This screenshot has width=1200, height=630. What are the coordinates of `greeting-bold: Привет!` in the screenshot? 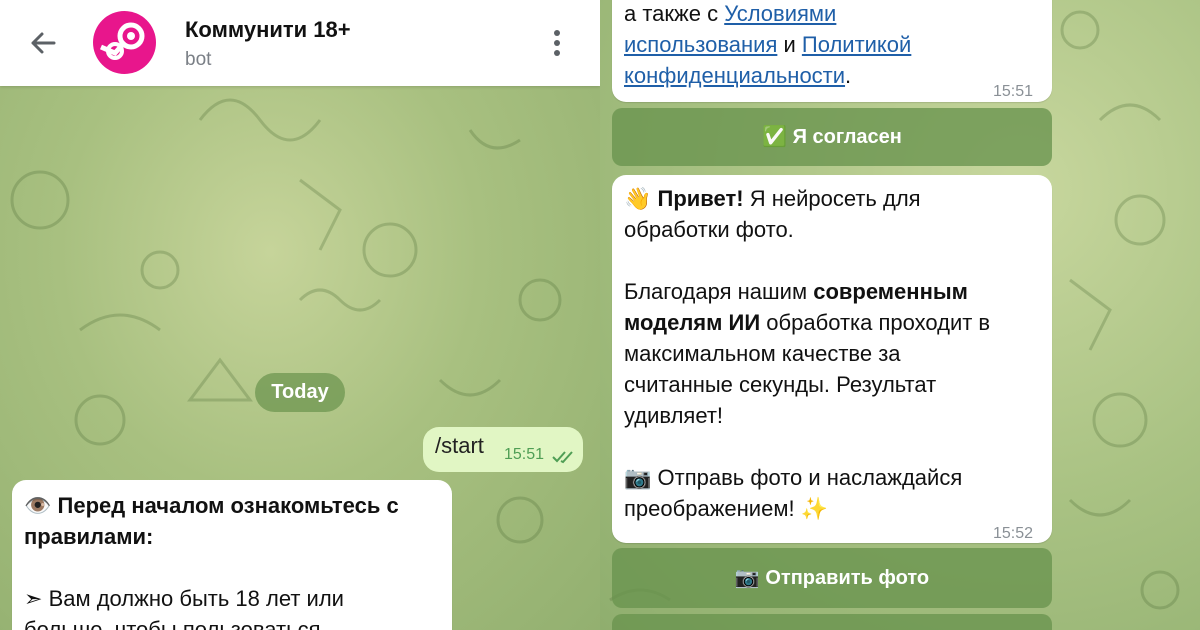 It's located at (700, 198).